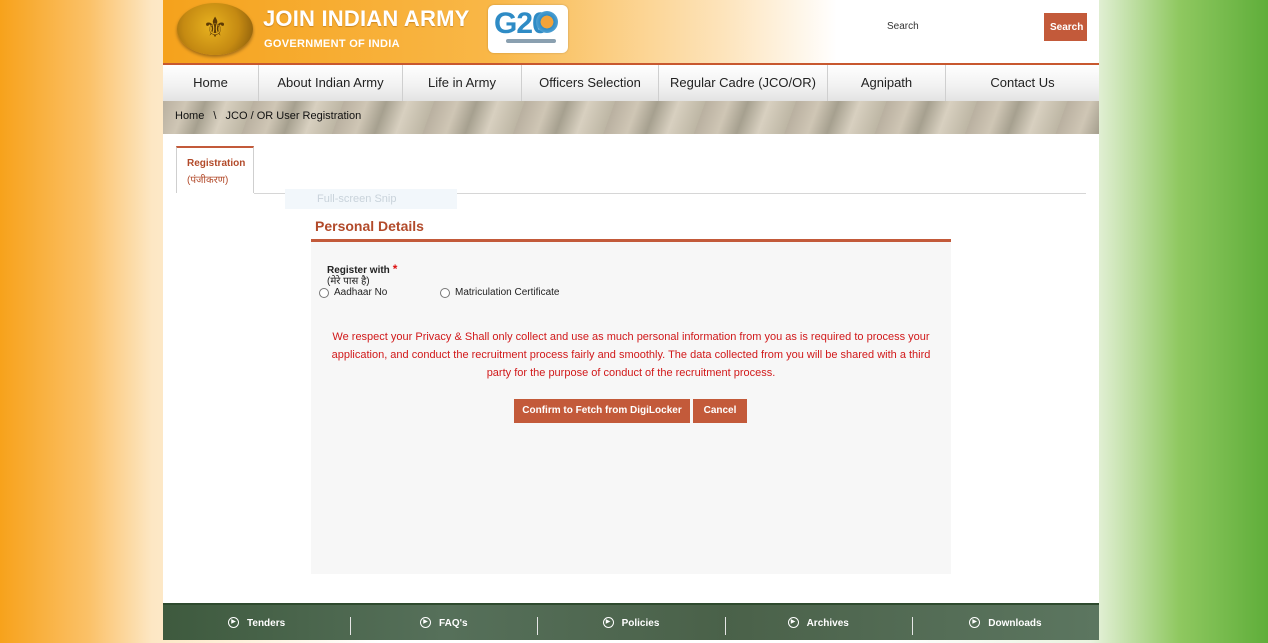 The width and height of the screenshot is (1268, 643). I want to click on option-matriculation: Matriculation Certificate, so click(499, 292).